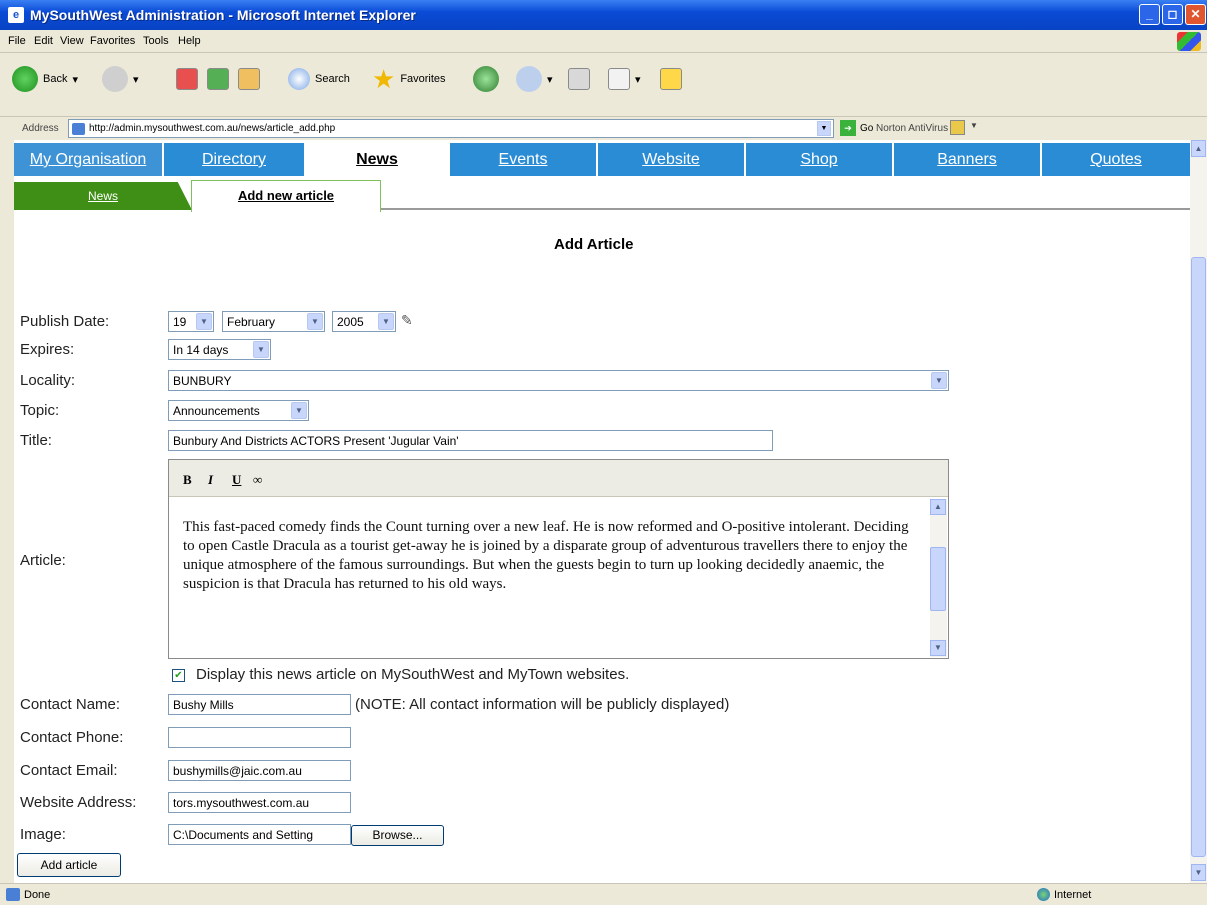 The width and height of the screenshot is (1207, 905). I want to click on history-button, so click(486, 79).